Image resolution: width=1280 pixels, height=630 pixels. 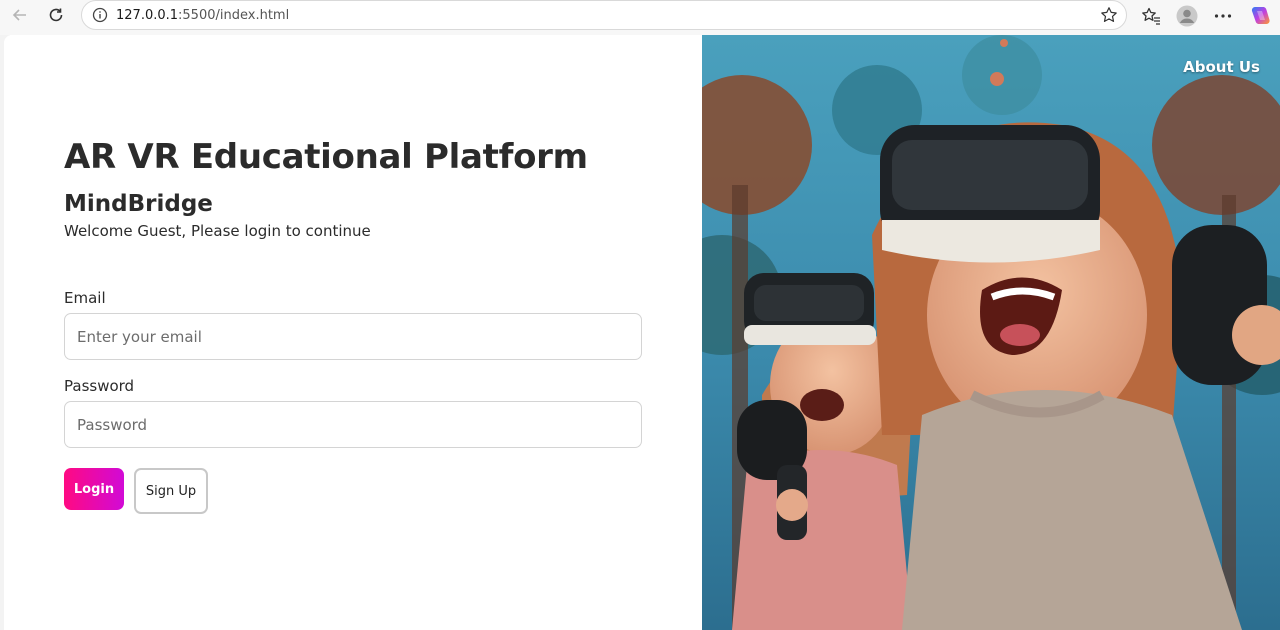 What do you see at coordinates (326, 157) in the screenshot?
I see `page-title: AR VR Educational Platform` at bounding box center [326, 157].